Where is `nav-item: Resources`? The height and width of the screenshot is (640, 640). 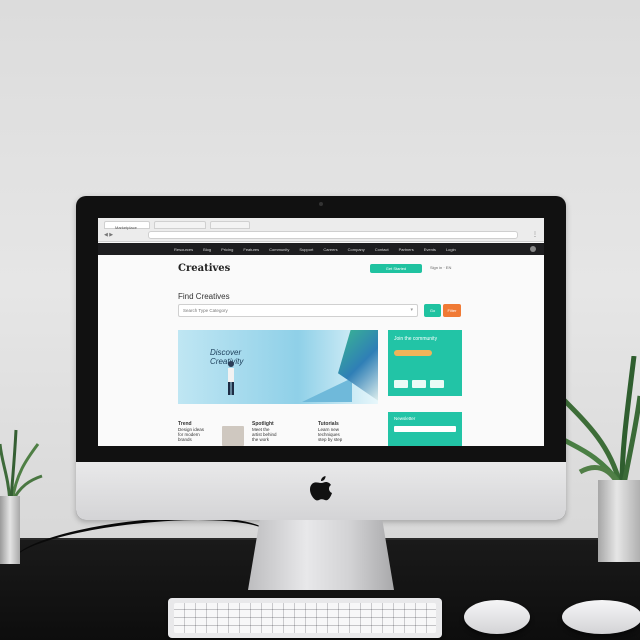 nav-item: Resources is located at coordinates (183, 249).